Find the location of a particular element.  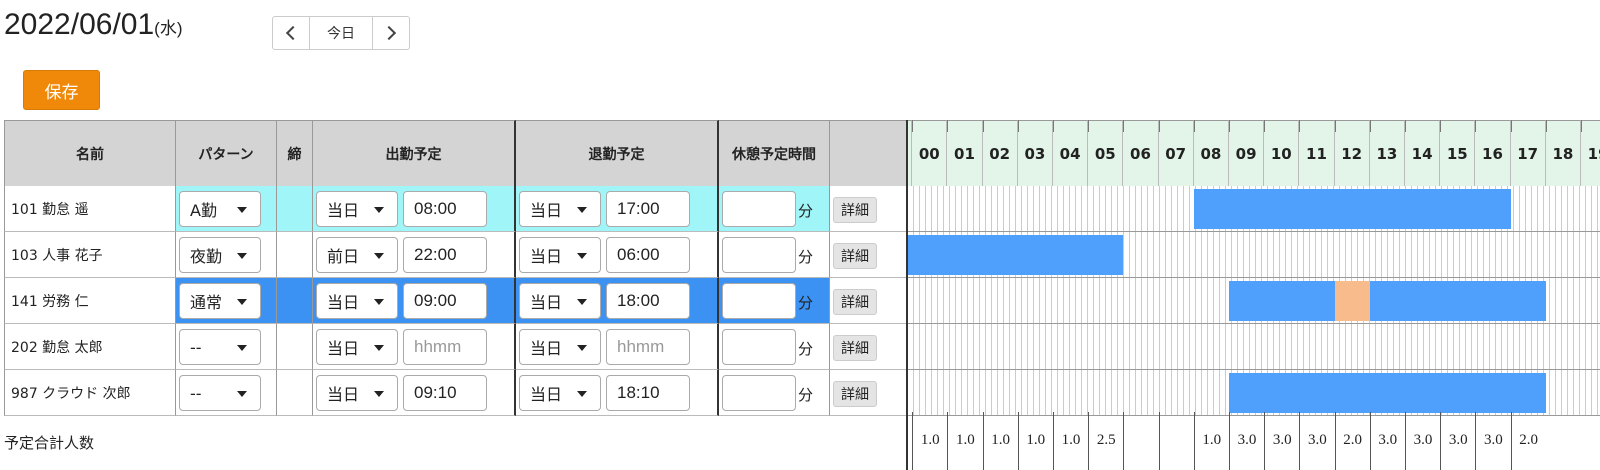

start-cell: 当日 09:00 is located at coordinates (414, 301).